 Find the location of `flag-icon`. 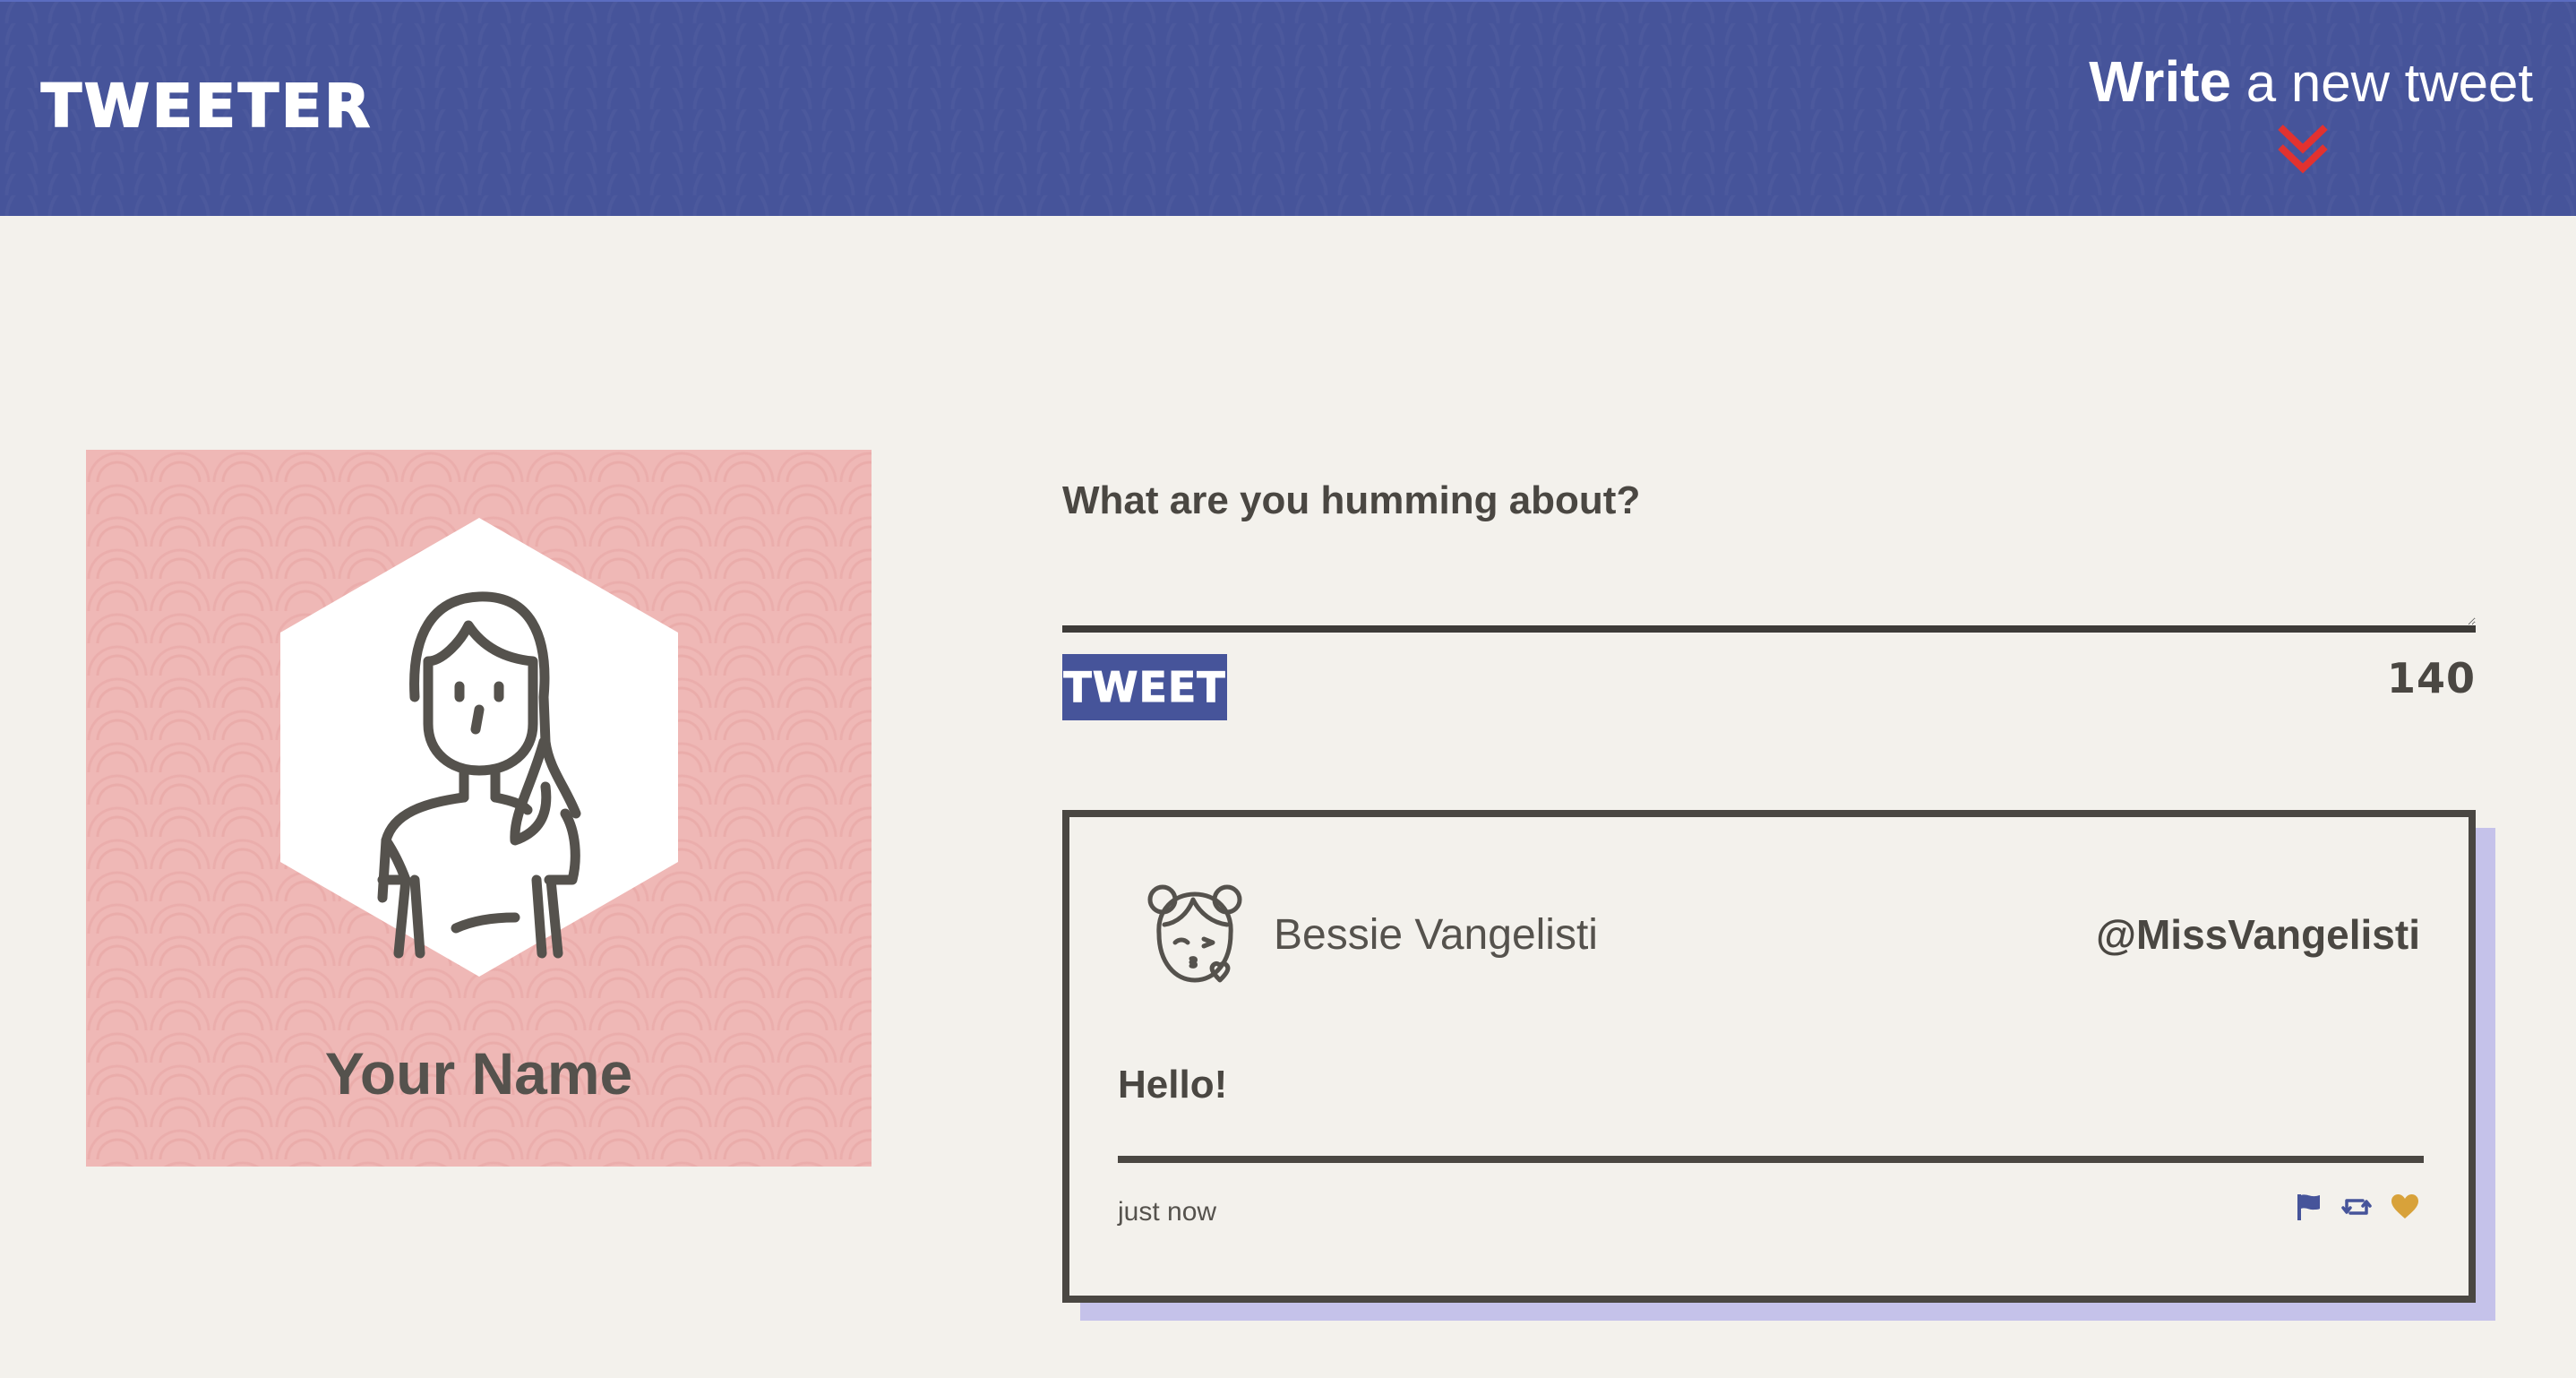

flag-icon is located at coordinates (2308, 1207).